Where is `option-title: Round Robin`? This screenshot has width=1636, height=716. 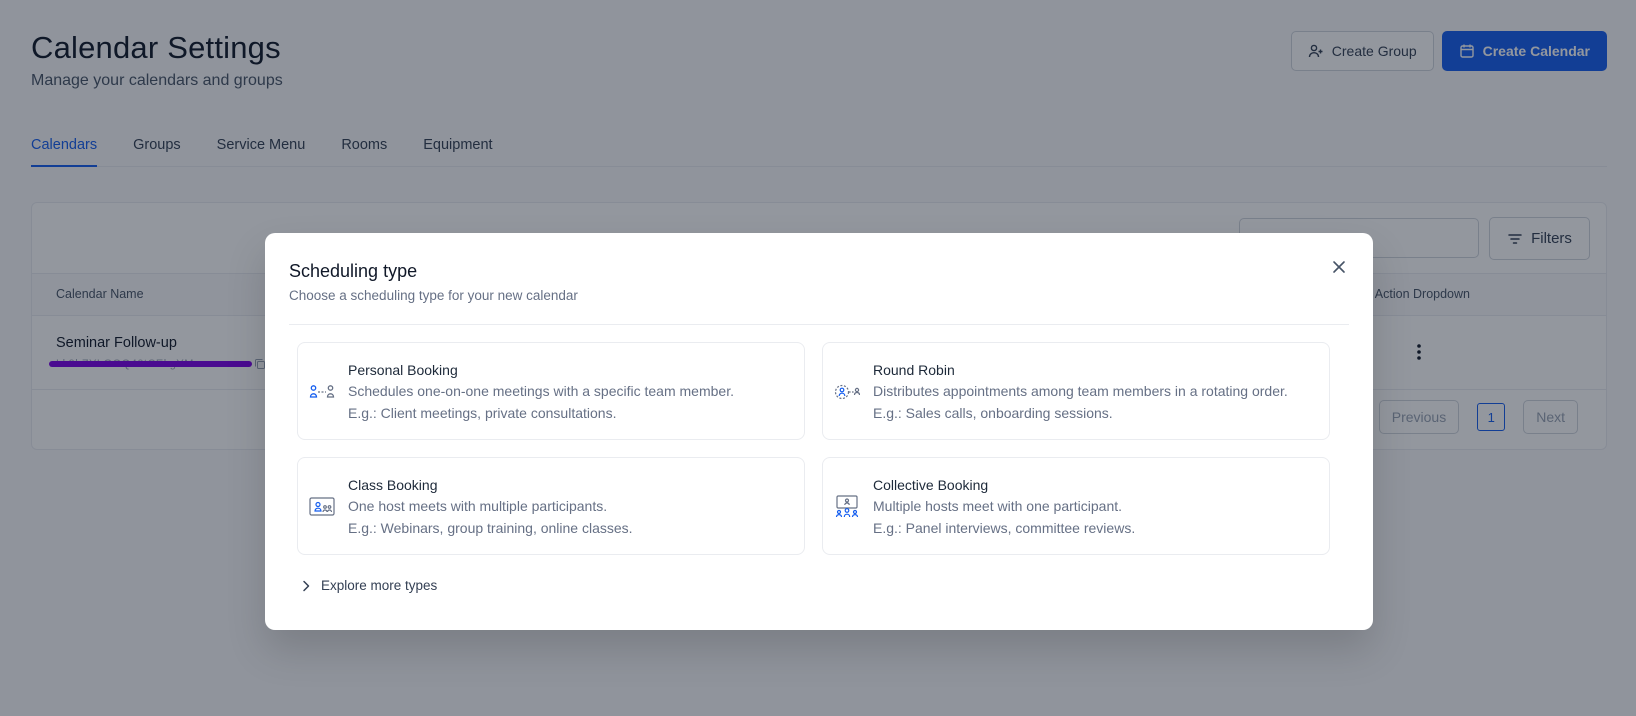 option-title: Round Robin is located at coordinates (914, 370).